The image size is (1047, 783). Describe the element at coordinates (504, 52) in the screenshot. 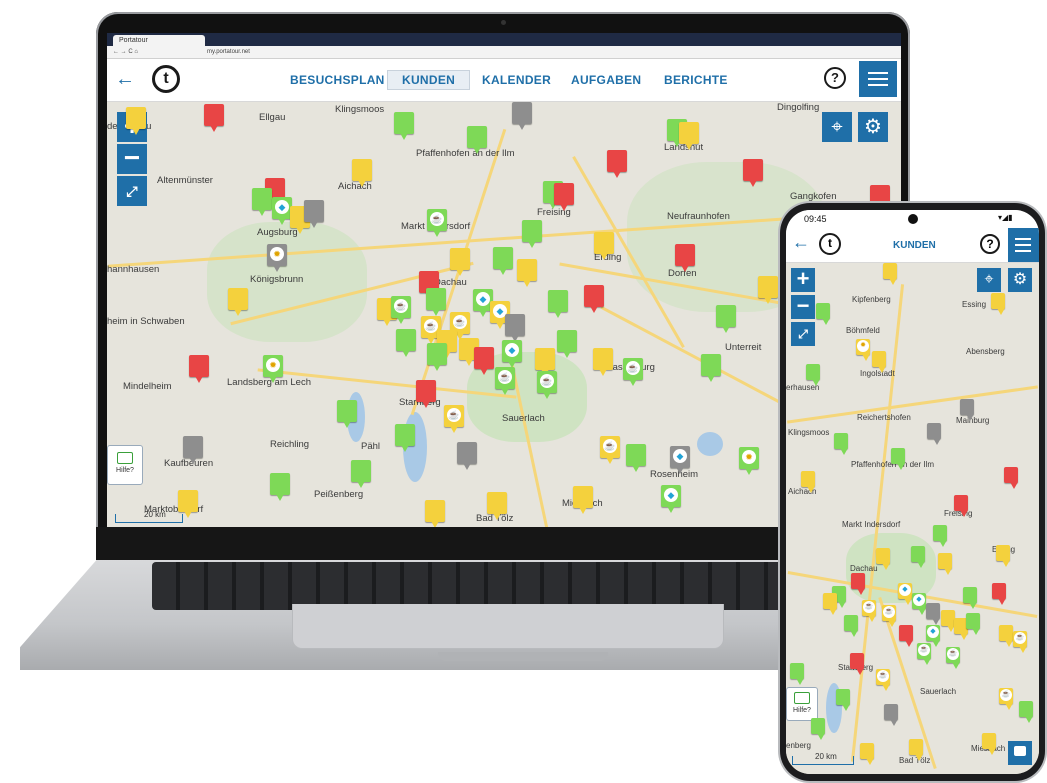

I see `browser-address-bar: ← → C ⌂ my.portatour.net` at that location.